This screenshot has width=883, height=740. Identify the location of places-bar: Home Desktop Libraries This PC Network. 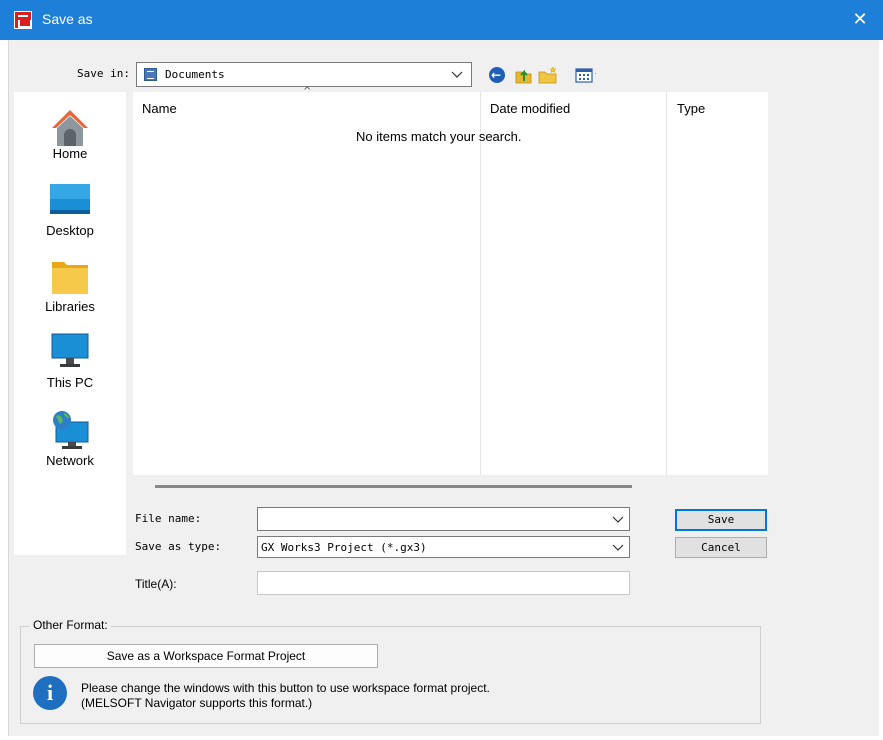
(70, 323).